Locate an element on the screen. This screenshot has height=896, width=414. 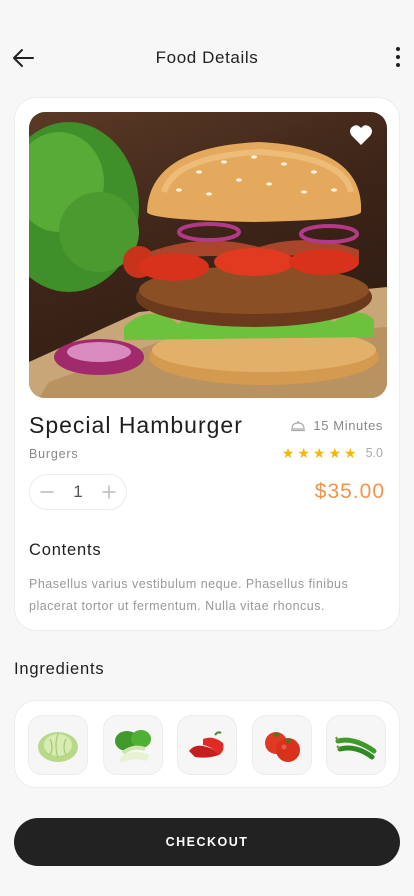
ingredient-green-chili is located at coordinates (356, 745).